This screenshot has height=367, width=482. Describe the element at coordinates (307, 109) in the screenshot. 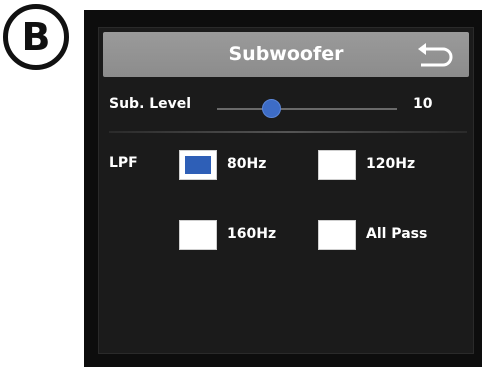

I see `sub-level-slider-track` at that location.